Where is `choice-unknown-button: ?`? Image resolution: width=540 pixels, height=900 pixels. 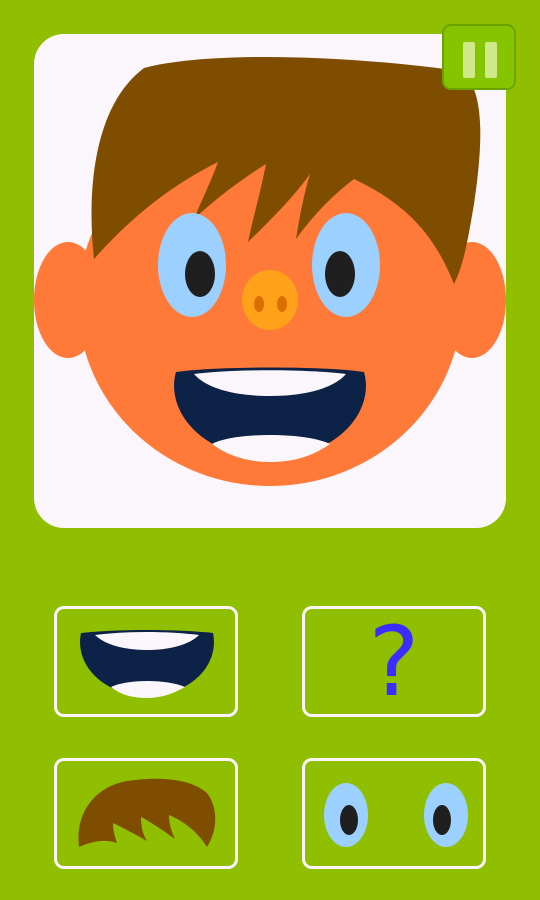 choice-unknown-button: ? is located at coordinates (394, 661).